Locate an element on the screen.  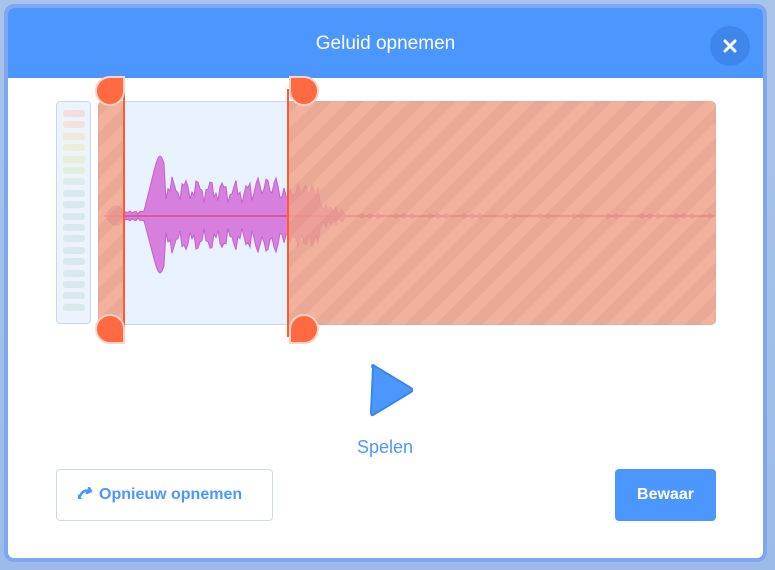
trimmed-region-left is located at coordinates (111, 213).